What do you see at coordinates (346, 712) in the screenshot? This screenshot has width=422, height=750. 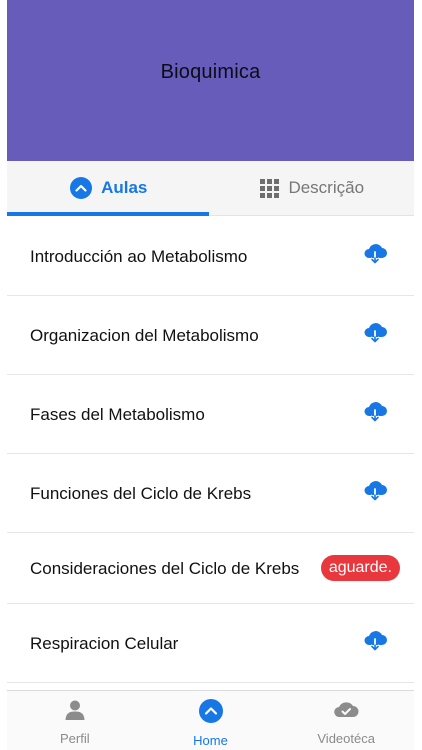 I see `cloud-check-icon` at bounding box center [346, 712].